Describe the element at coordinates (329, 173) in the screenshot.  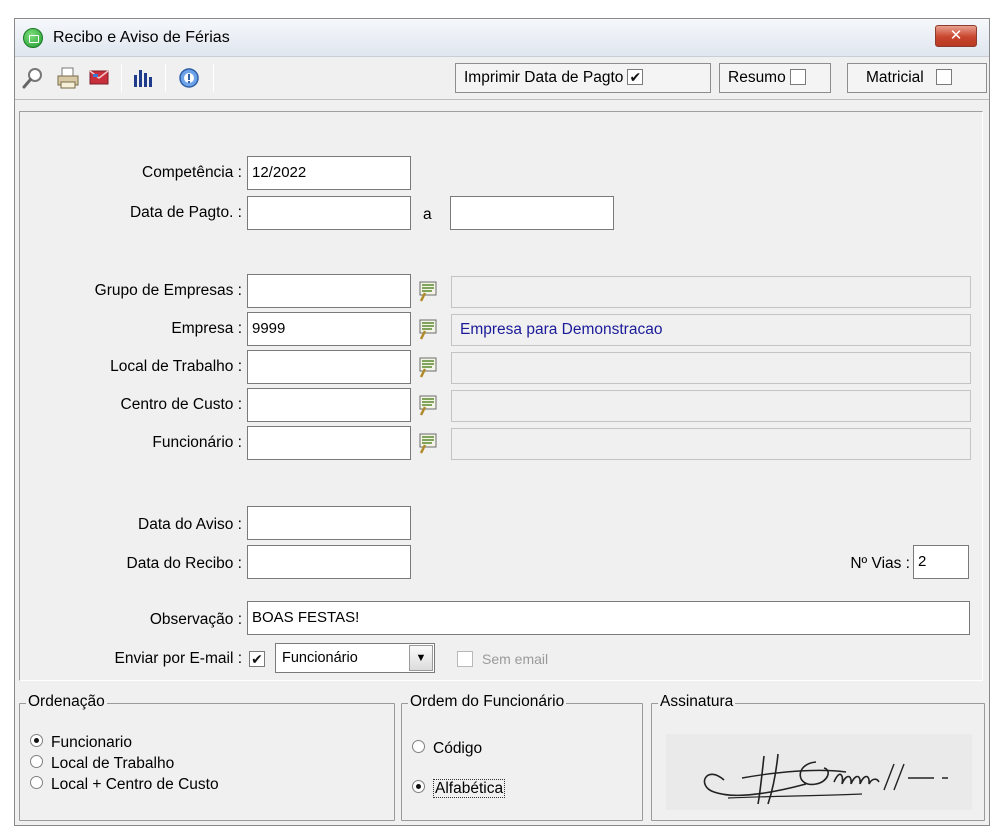
I see `competencia-input: 12/2022` at that location.